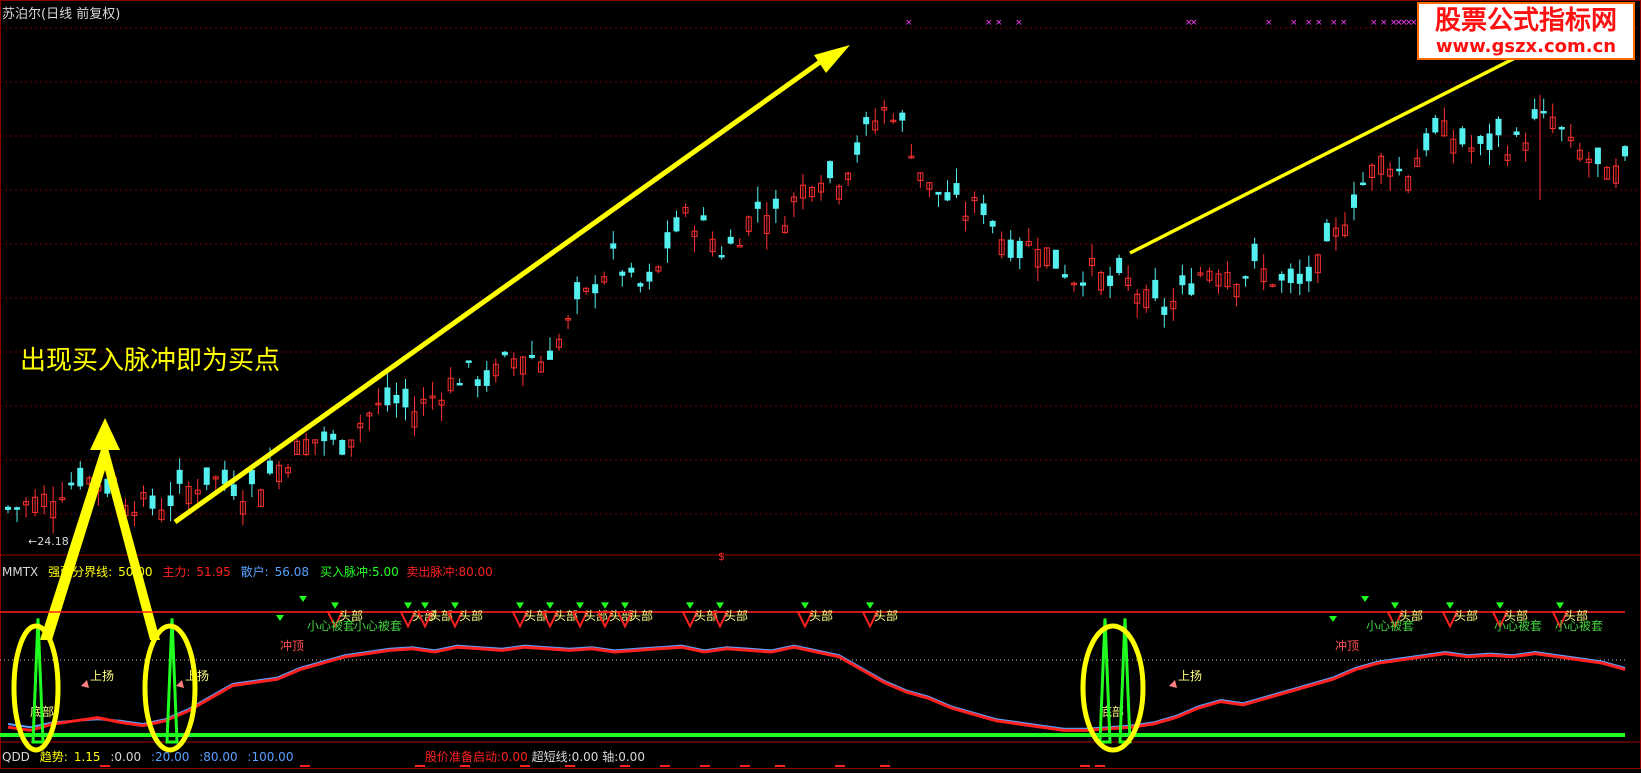  What do you see at coordinates (535, 756) in the screenshot?
I see `qdd-extra: 股价准备启动:0.00 超短线:0.00 轴:0.00` at bounding box center [535, 756].